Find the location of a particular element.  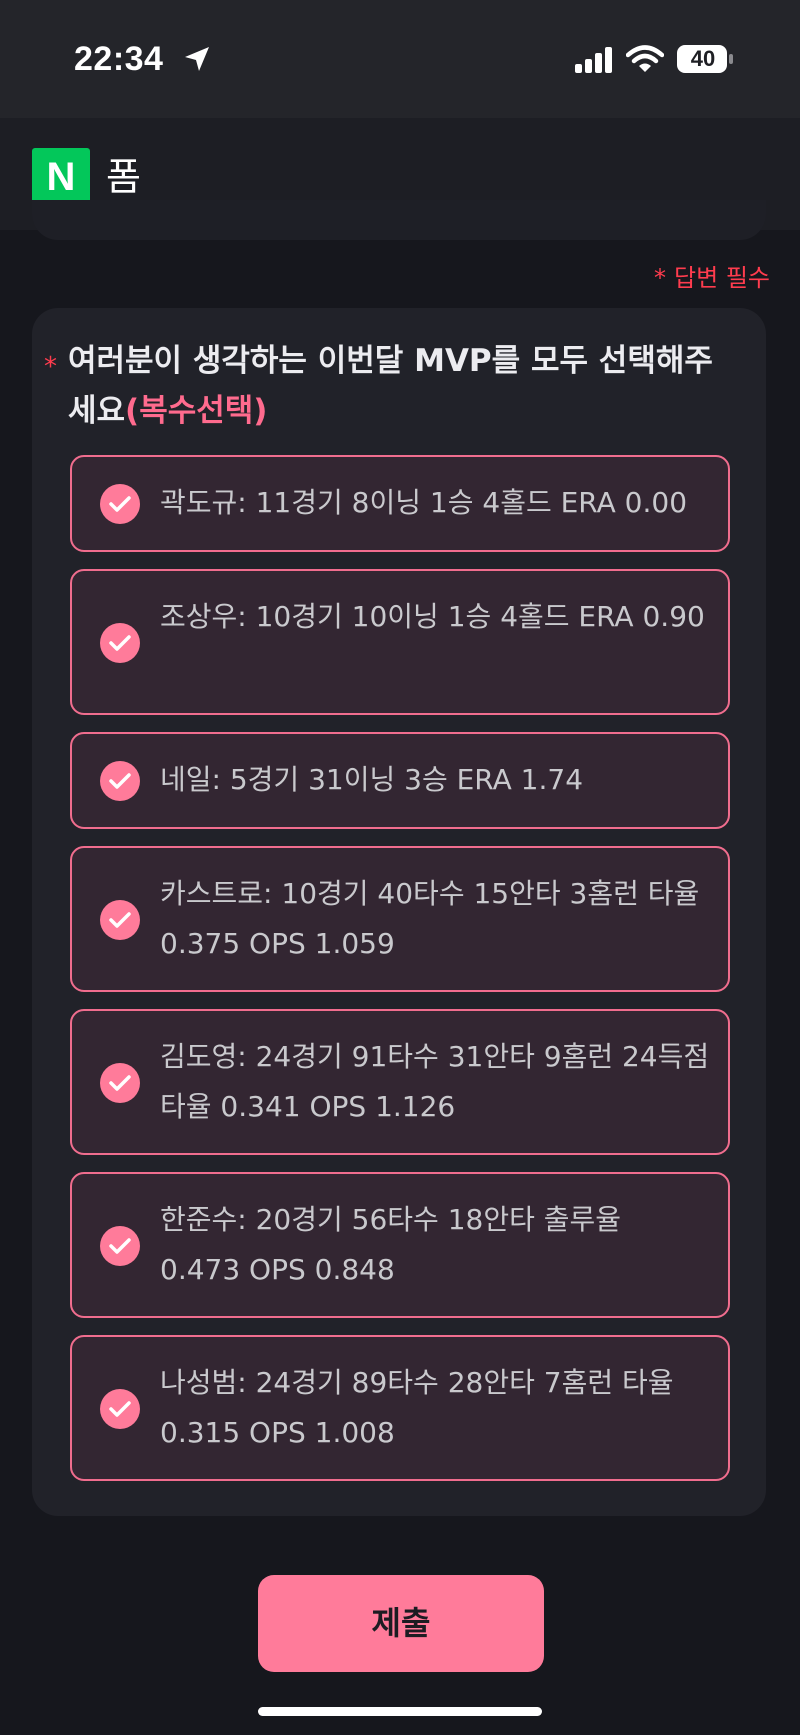

battery-level: 40 is located at coordinates (703, 58).